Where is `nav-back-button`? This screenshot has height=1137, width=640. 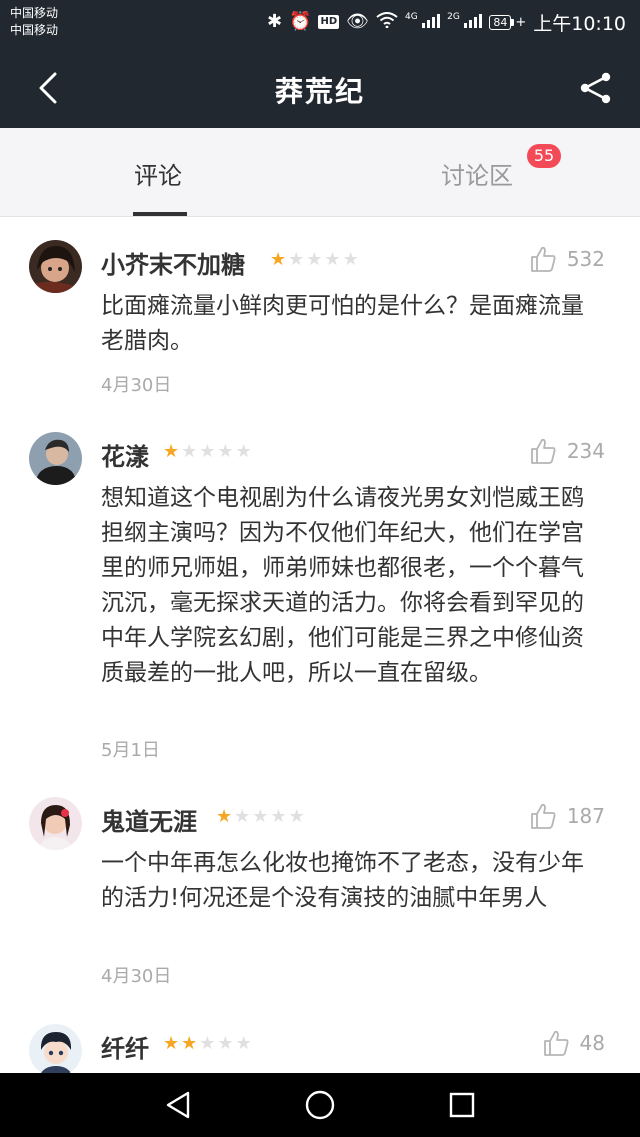 nav-back-button is located at coordinates (178, 1105).